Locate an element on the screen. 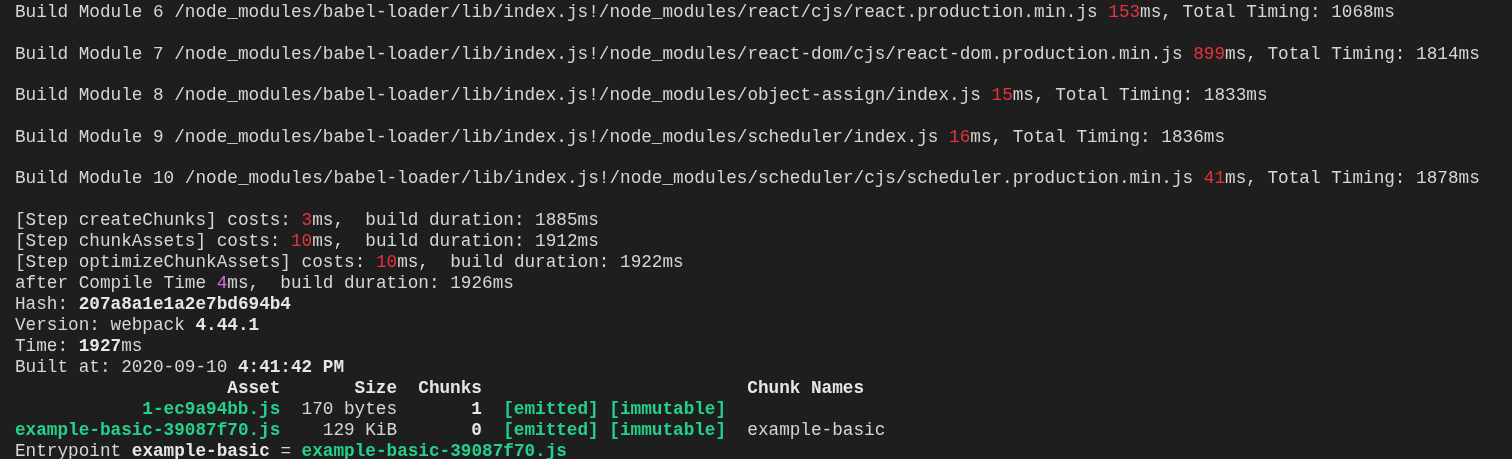 The width and height of the screenshot is (1512, 459). log-line: Hash: 207a8a1e1a2e7bd694b4 is located at coordinates (153, 304).